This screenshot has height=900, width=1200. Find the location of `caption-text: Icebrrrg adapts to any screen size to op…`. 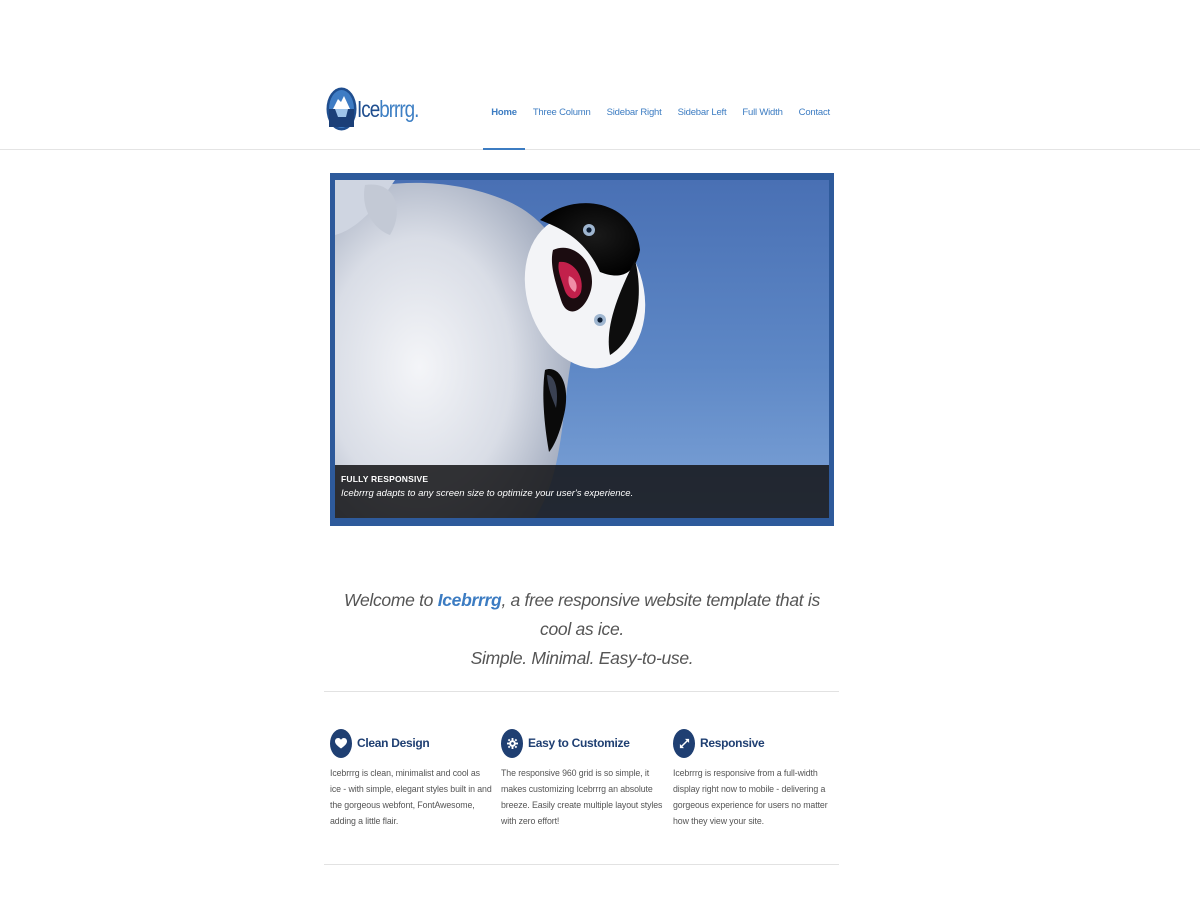

caption-text: Icebrrrg adapts to any screen size to op… is located at coordinates (487, 493).